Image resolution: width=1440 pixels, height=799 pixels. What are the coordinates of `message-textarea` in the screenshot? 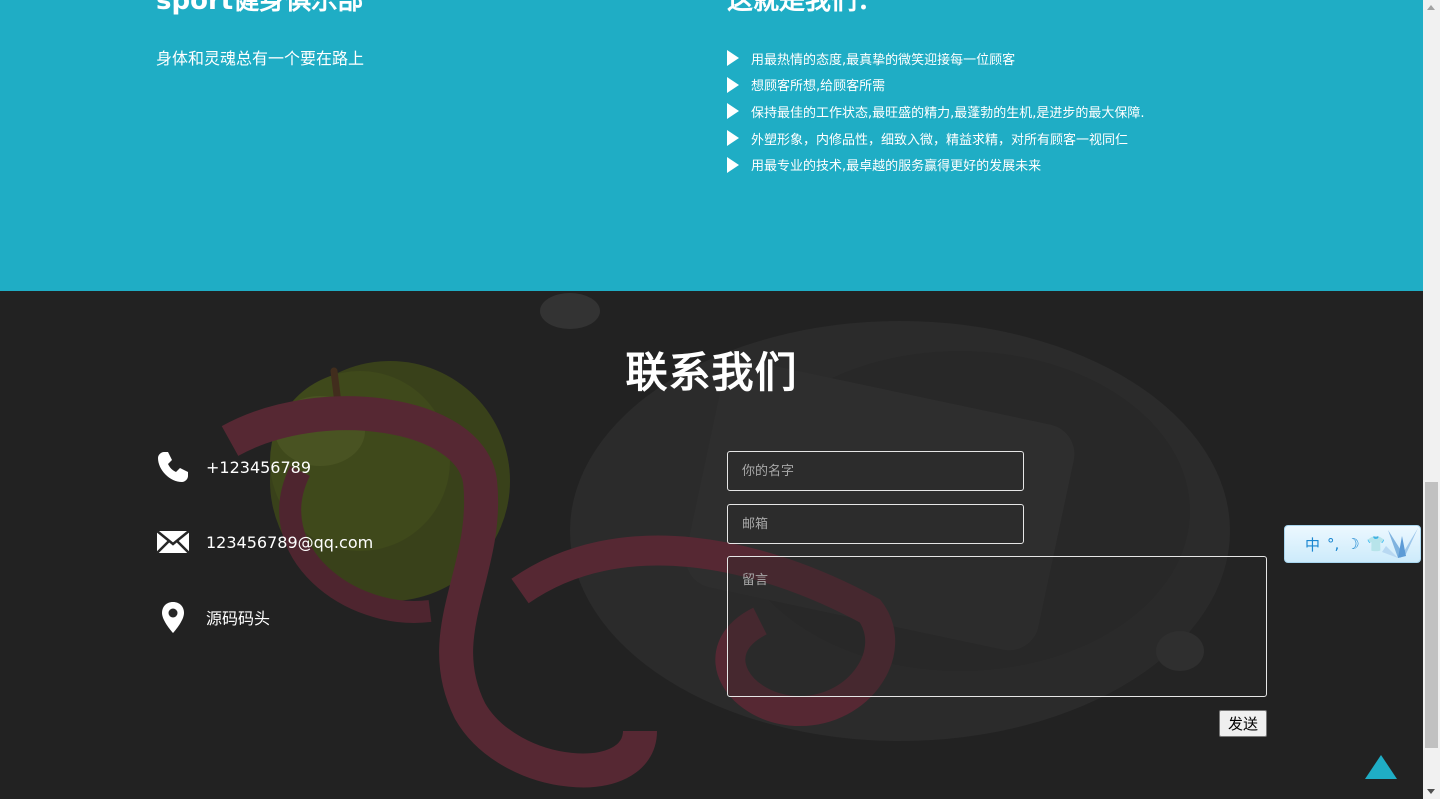 It's located at (997, 626).